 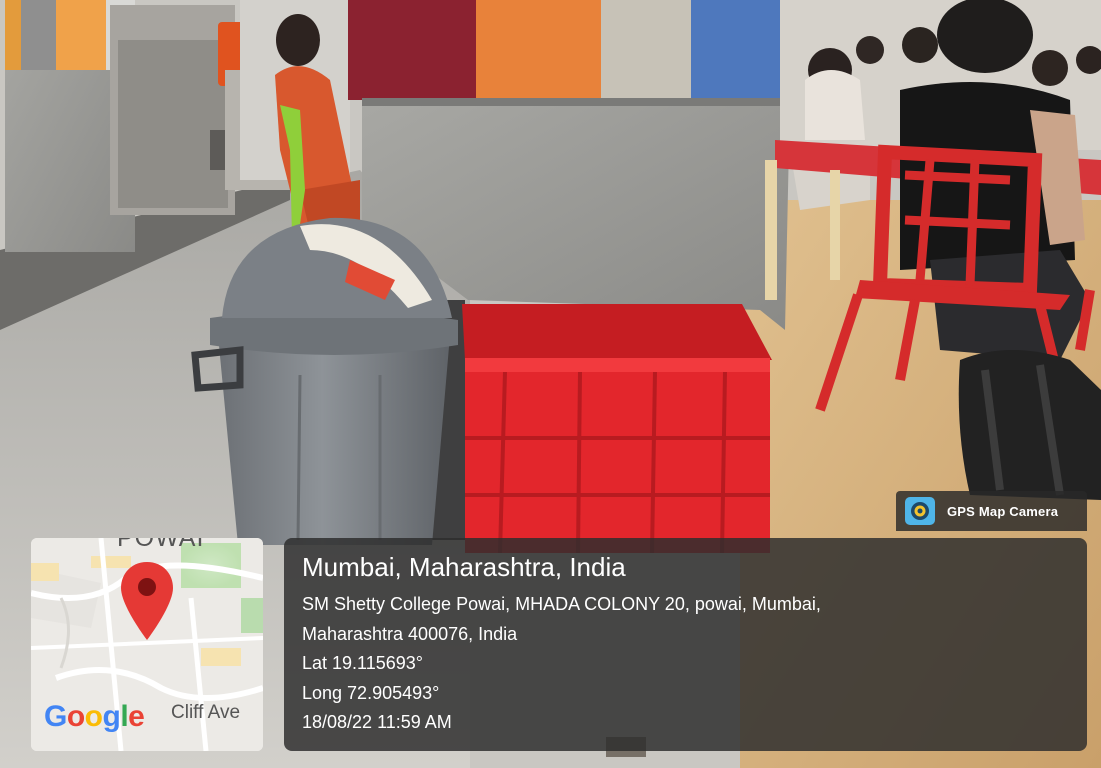 I want to click on timestamp: 18/08/22 11:59 AM, so click(x=377, y=722).